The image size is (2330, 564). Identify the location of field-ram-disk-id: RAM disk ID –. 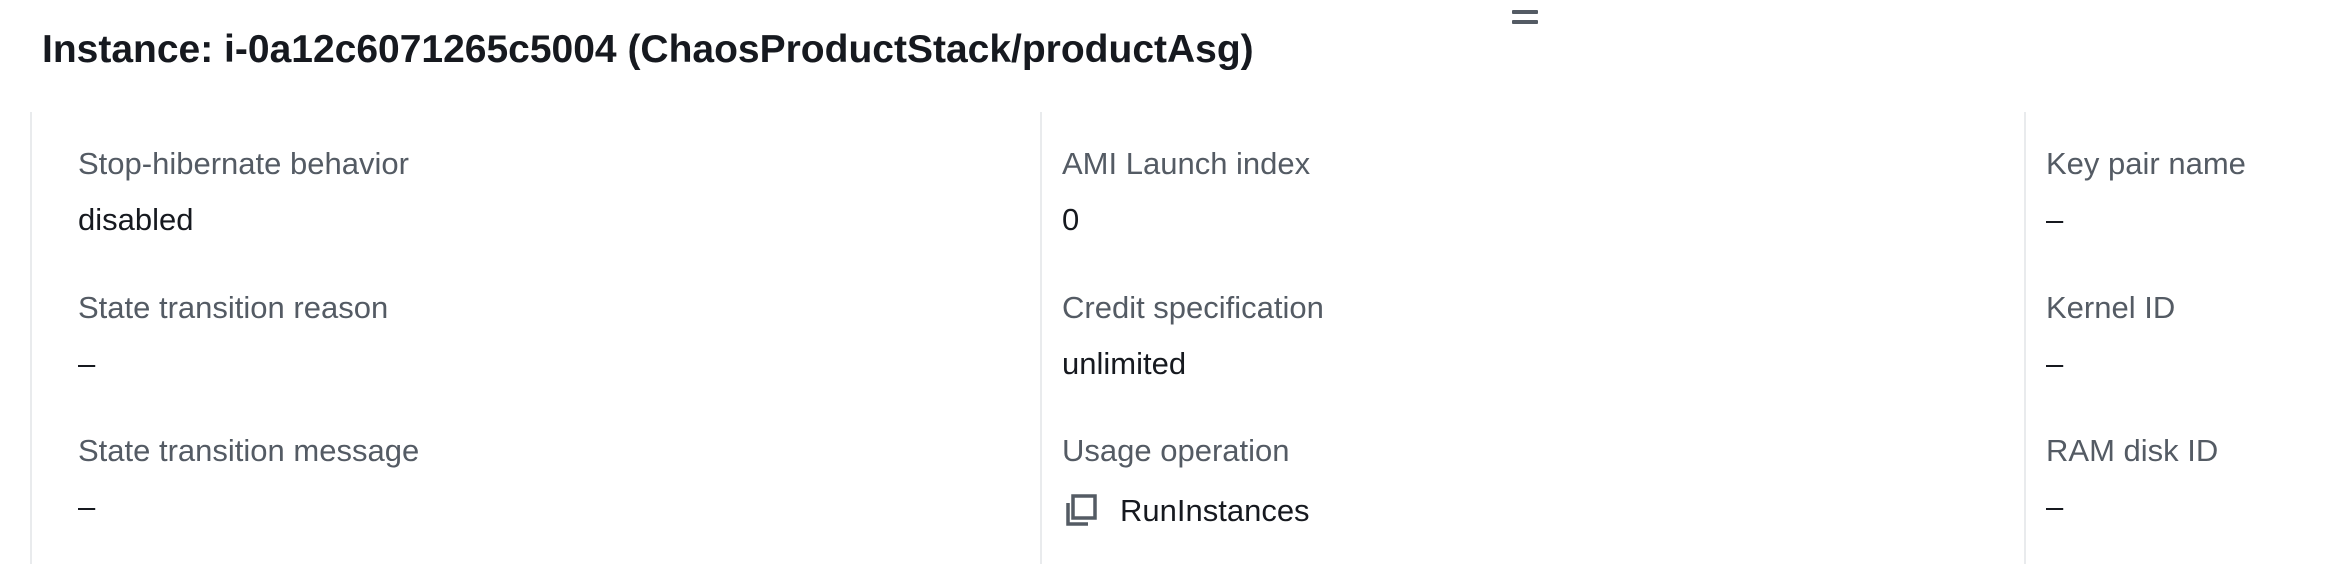
(2132, 479).